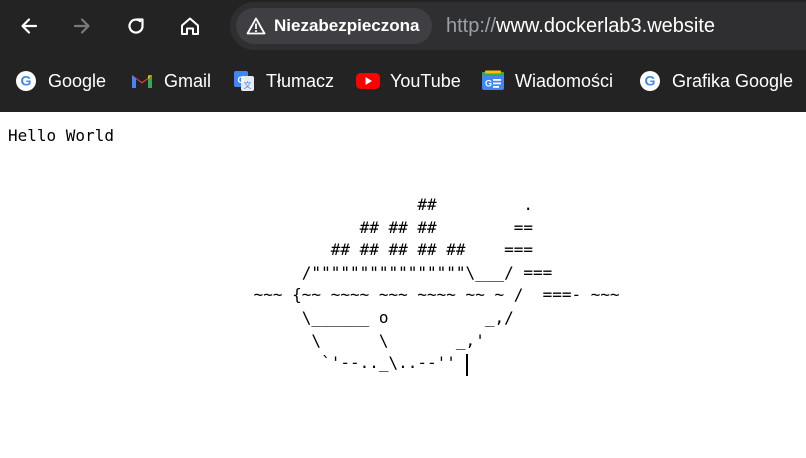 The width and height of the screenshot is (806, 458). I want to click on gmail-icon, so click(142, 81).